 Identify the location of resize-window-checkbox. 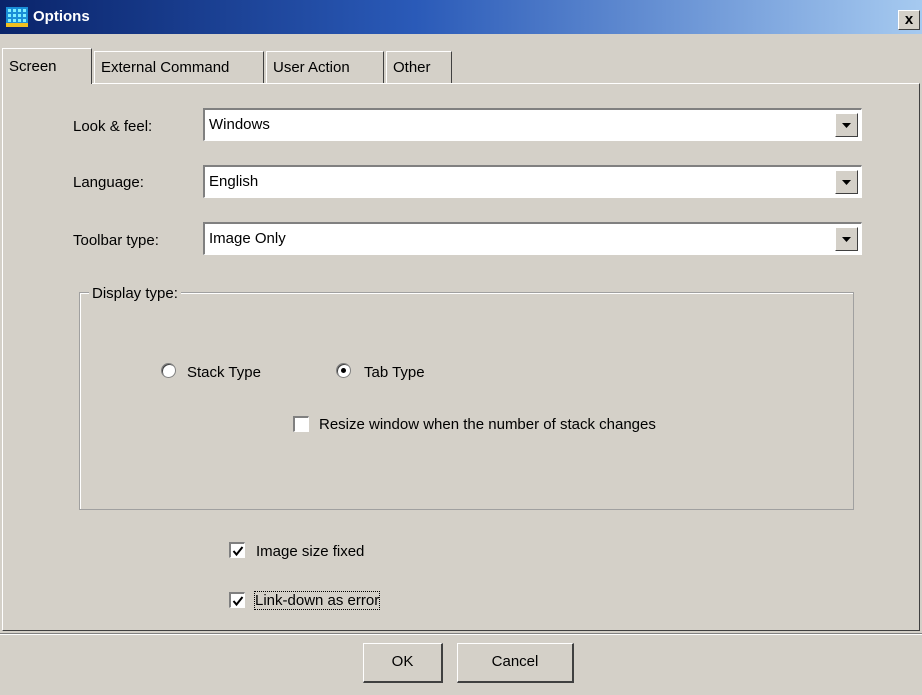
(301, 424).